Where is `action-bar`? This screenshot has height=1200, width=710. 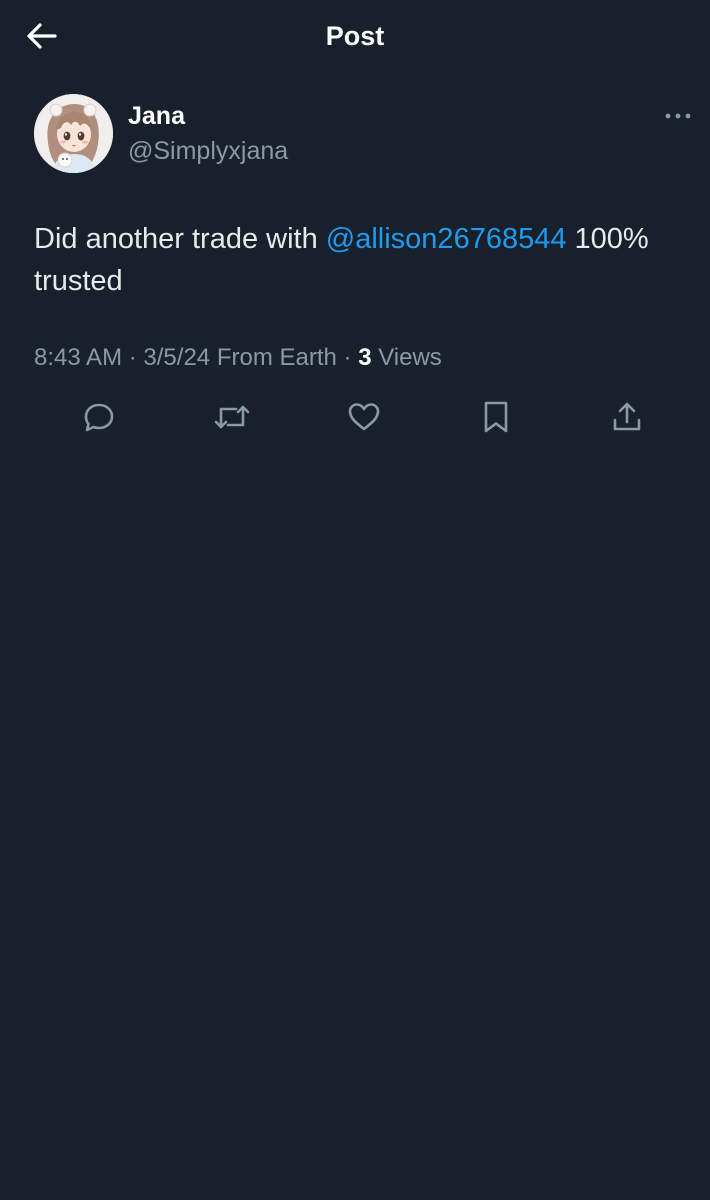
action-bar is located at coordinates (355, 418).